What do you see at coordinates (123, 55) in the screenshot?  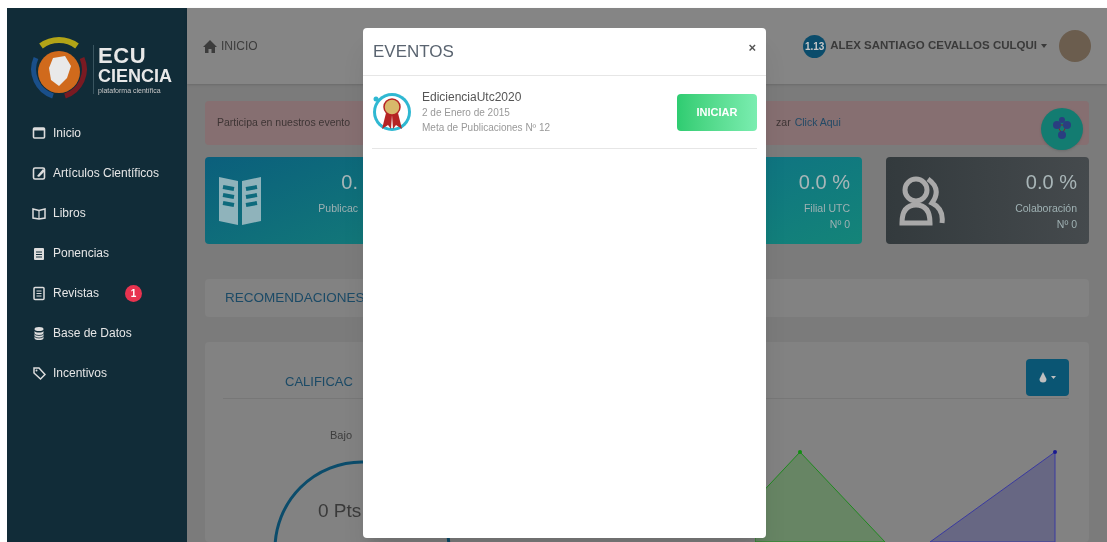 I see `logo-text: ECU` at bounding box center [123, 55].